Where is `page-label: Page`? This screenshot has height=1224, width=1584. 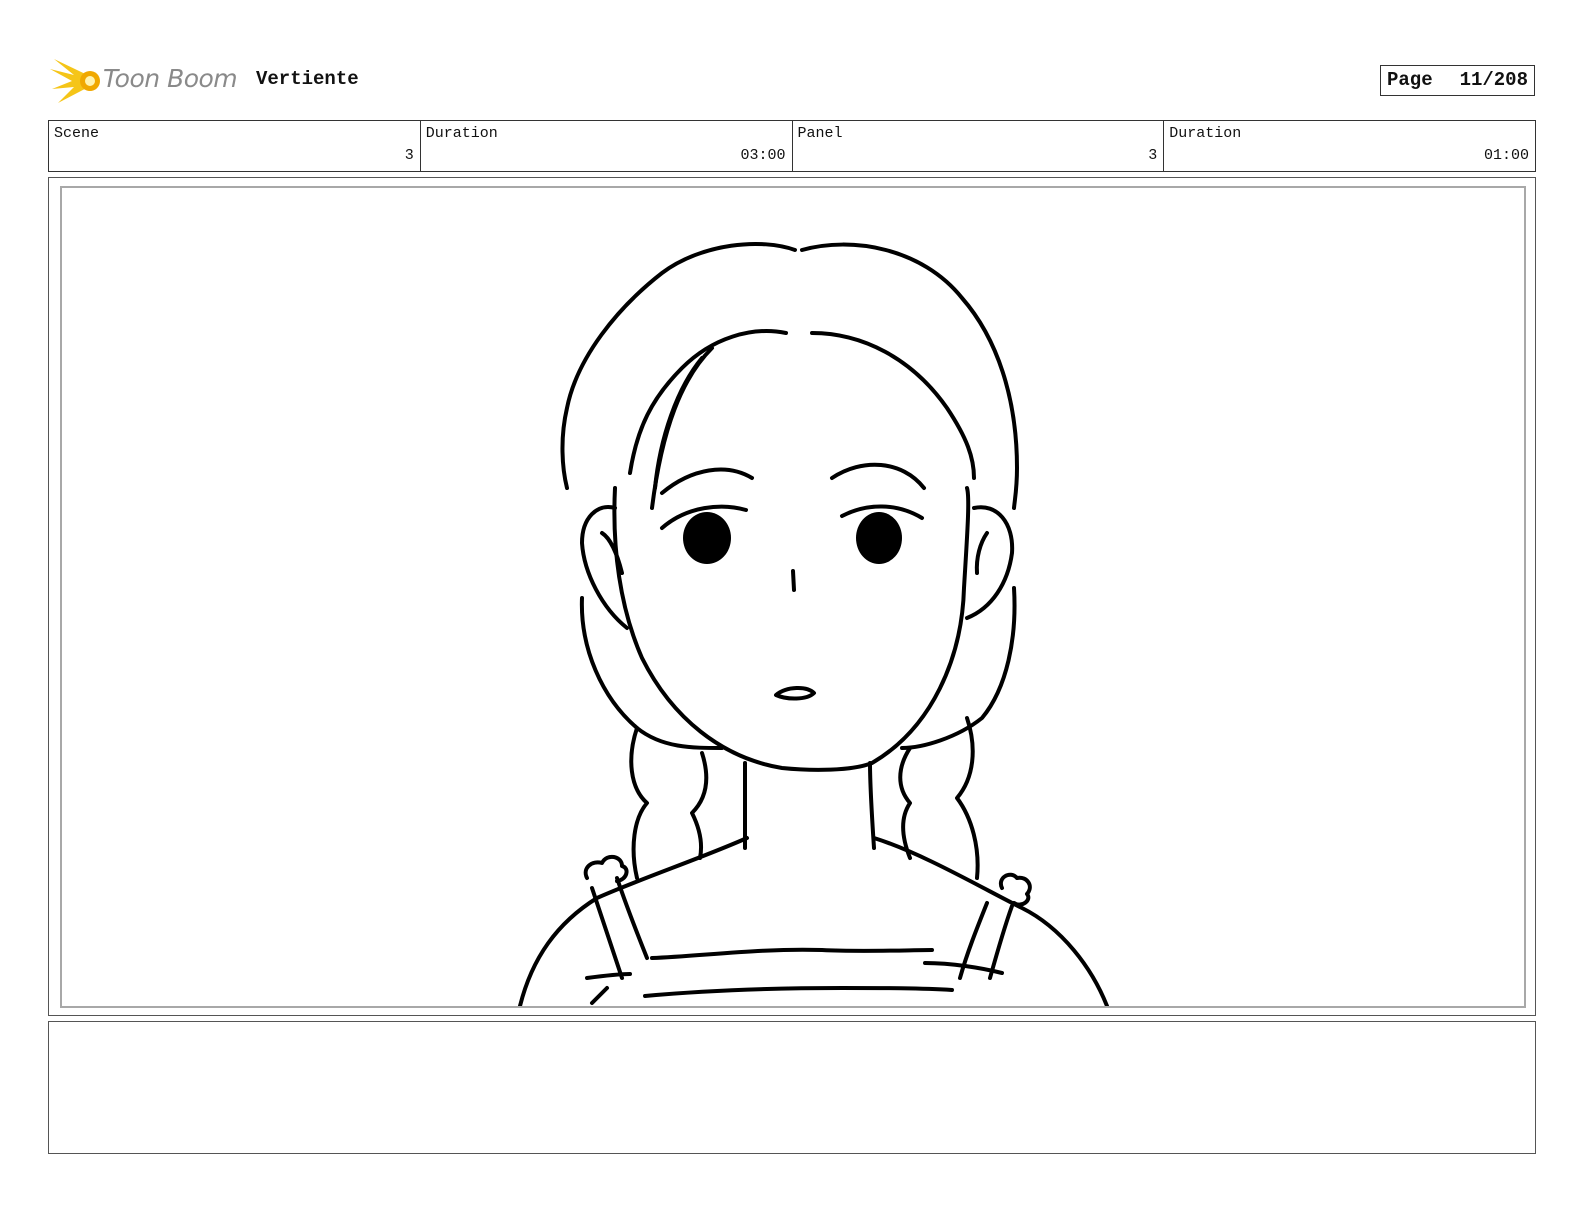
page-label: Page is located at coordinates (1410, 80).